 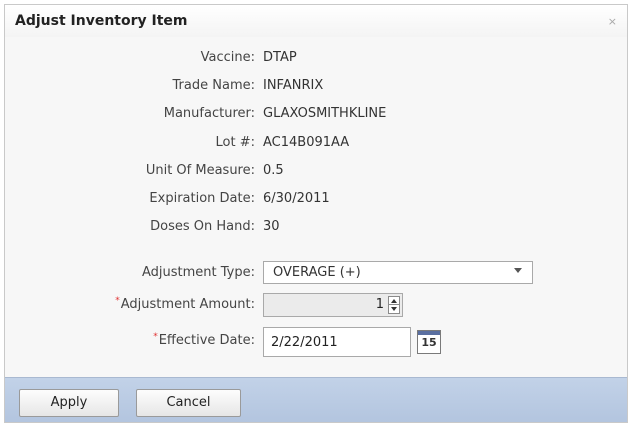 I want to click on unit-of-measure-label: Unit Of Measure:, so click(x=200, y=170).